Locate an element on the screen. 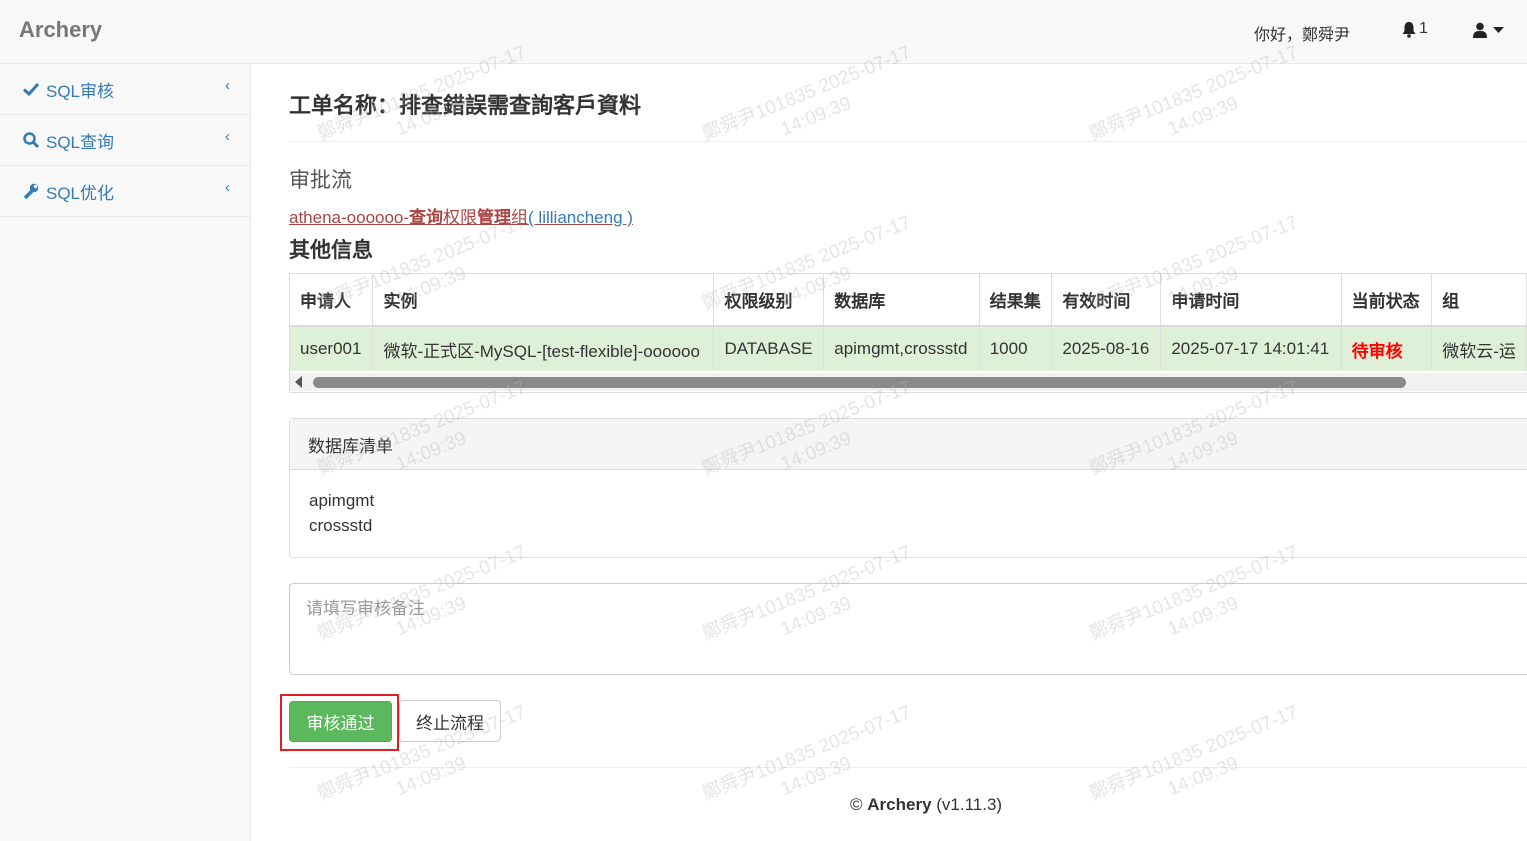 Image resolution: width=1527 pixels, height=841 pixels. column-header: 数据库 is located at coordinates (901, 300).